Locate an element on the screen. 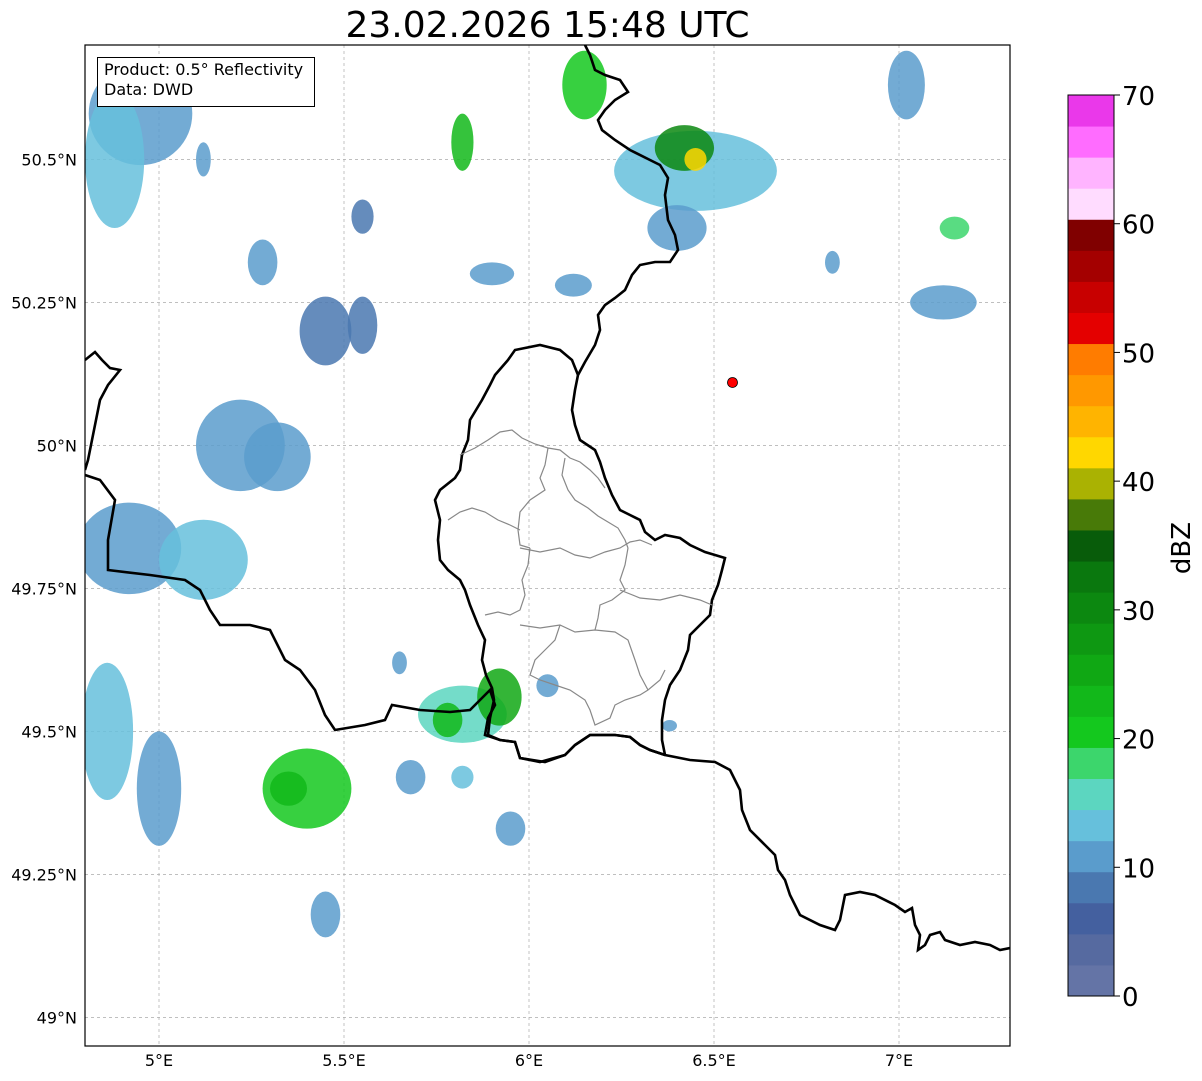 The height and width of the screenshot is (1081, 1202). colorbar-tick-label: 50 is located at coordinates (1138, 354).